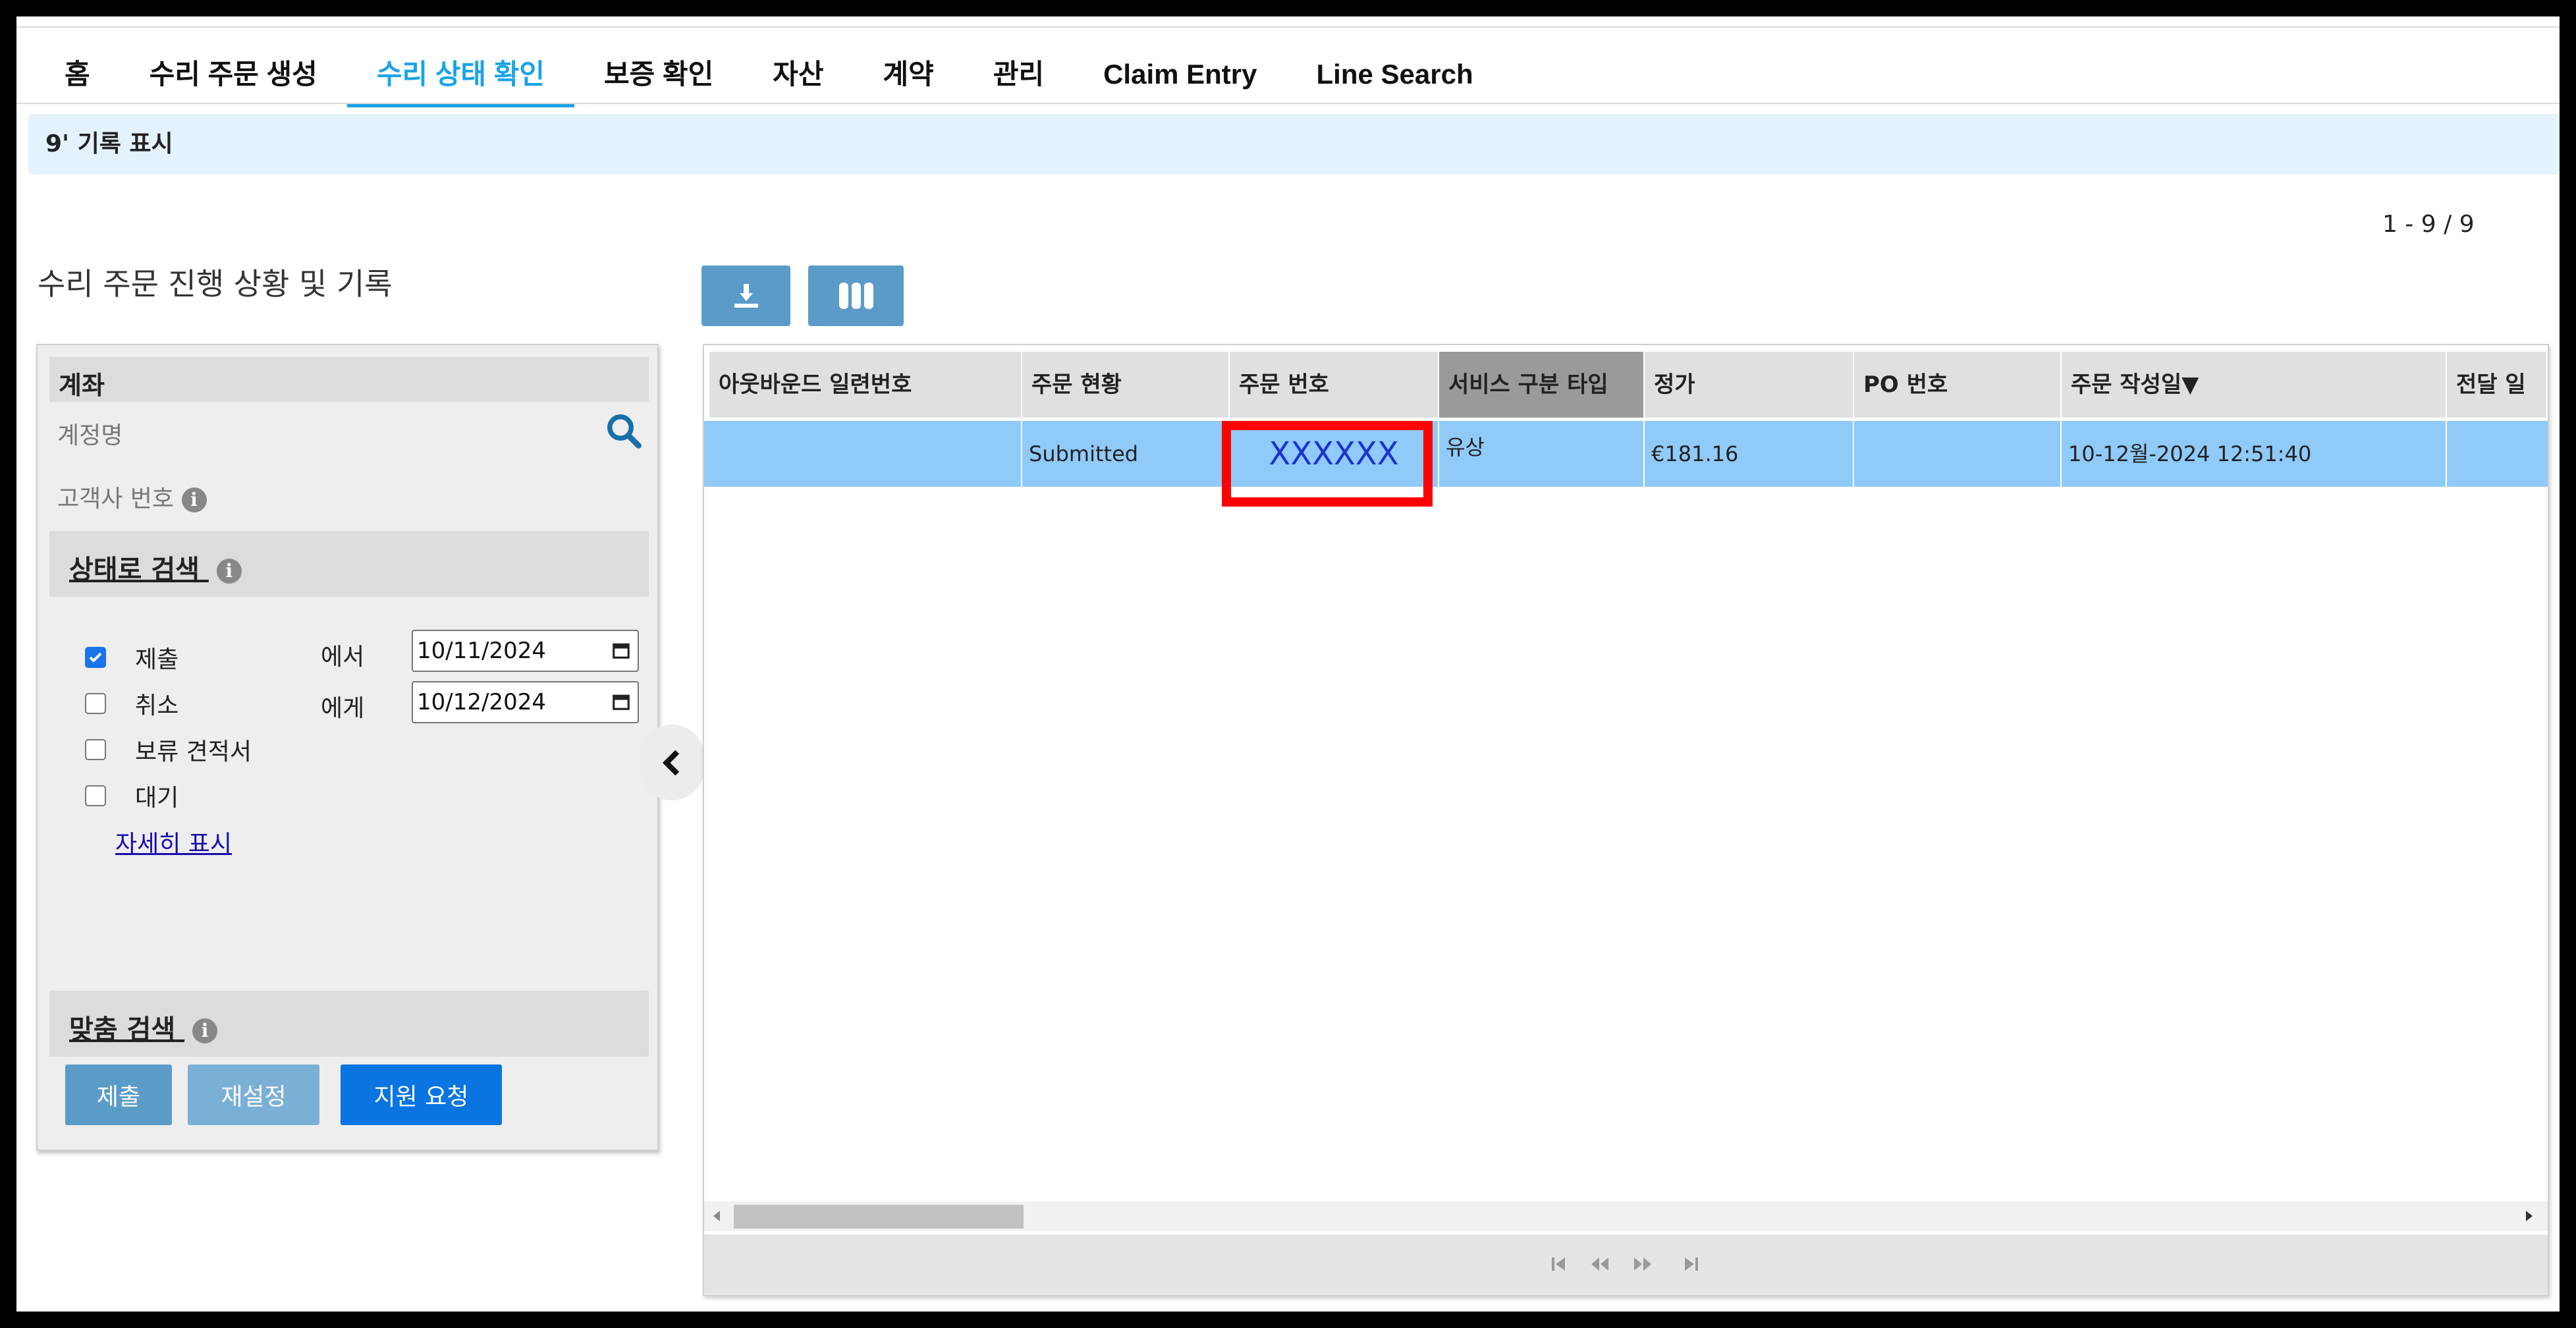  Describe the element at coordinates (1958, 454) in the screenshot. I see `po-number-cell` at that location.